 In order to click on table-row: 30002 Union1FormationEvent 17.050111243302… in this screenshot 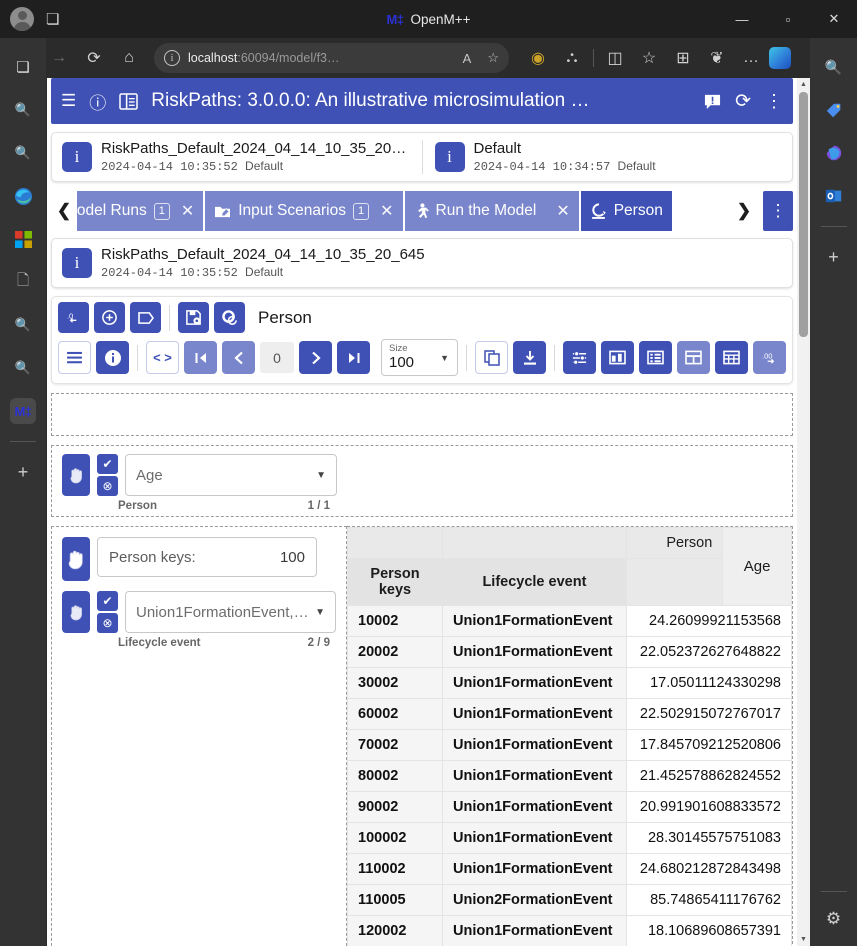, I will do `click(569, 683)`.